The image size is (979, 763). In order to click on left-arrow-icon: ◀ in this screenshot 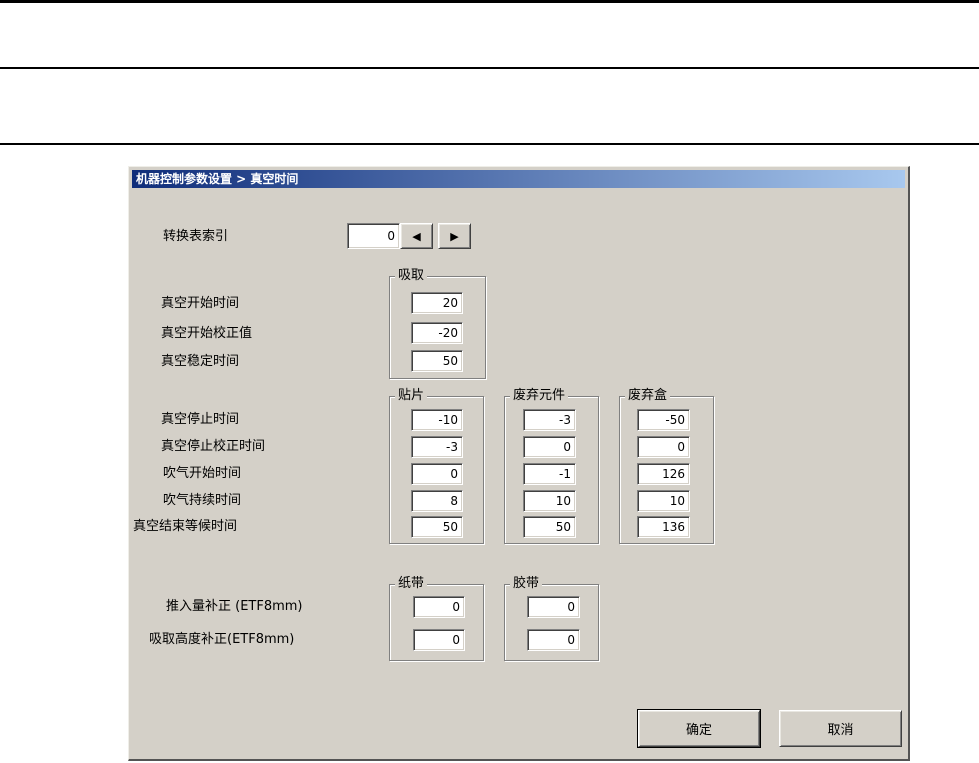, I will do `click(416, 236)`.